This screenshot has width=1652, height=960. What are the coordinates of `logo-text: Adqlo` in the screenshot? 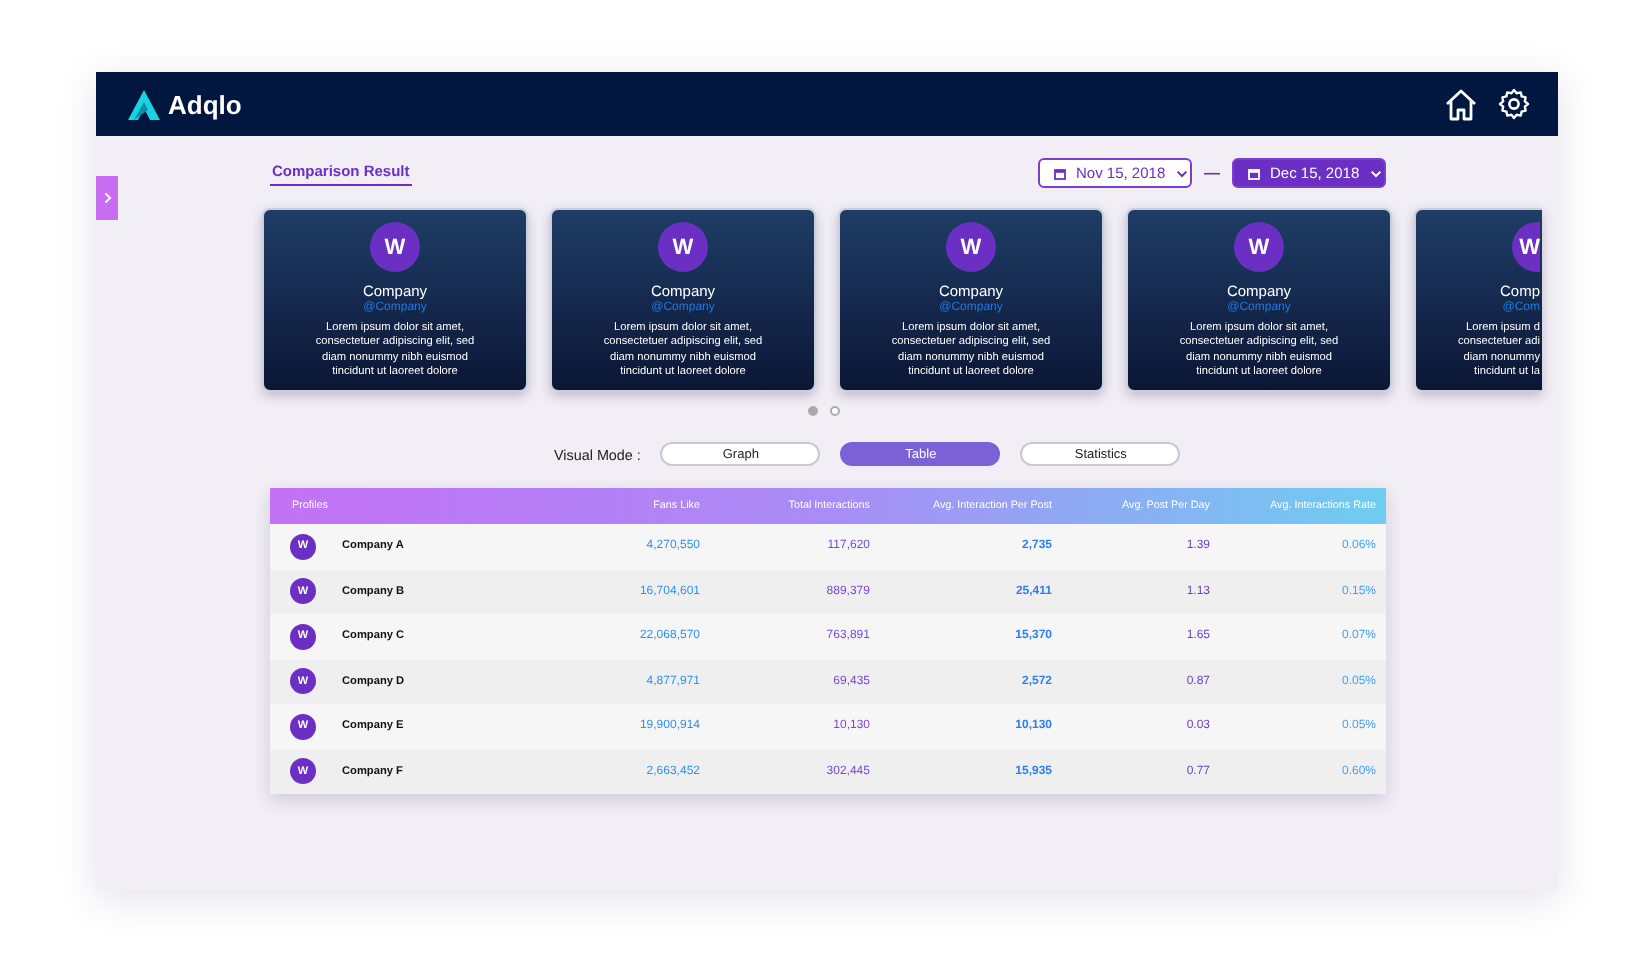 It's located at (205, 104).